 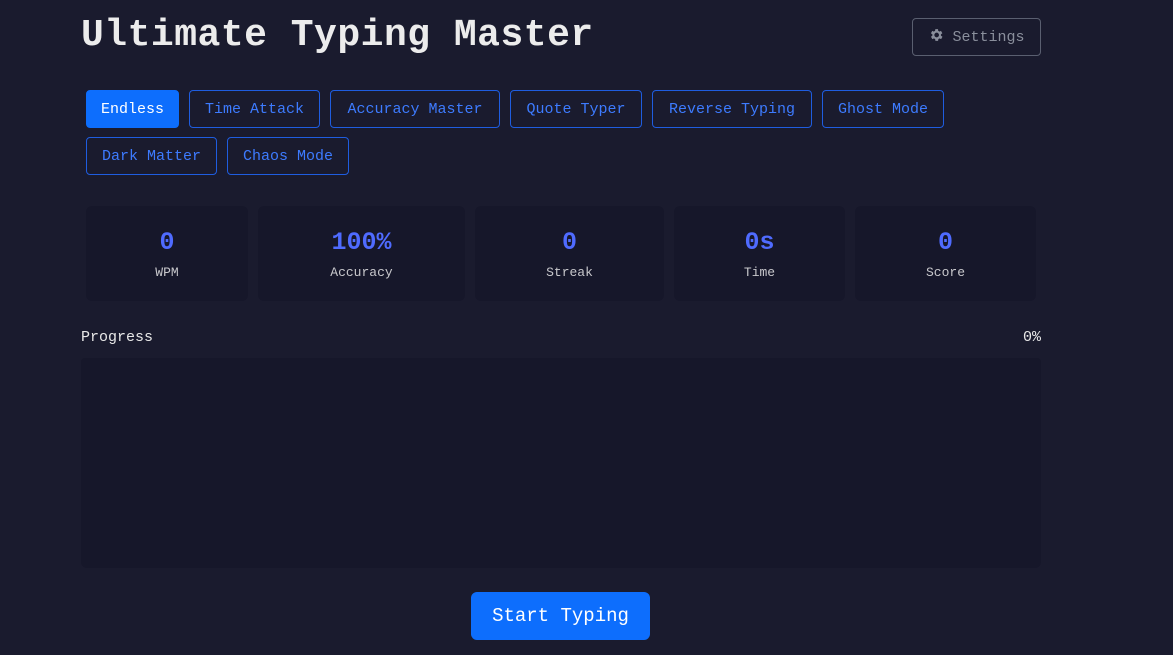 What do you see at coordinates (1031, 337) in the screenshot?
I see `progress-percent: 0%` at bounding box center [1031, 337].